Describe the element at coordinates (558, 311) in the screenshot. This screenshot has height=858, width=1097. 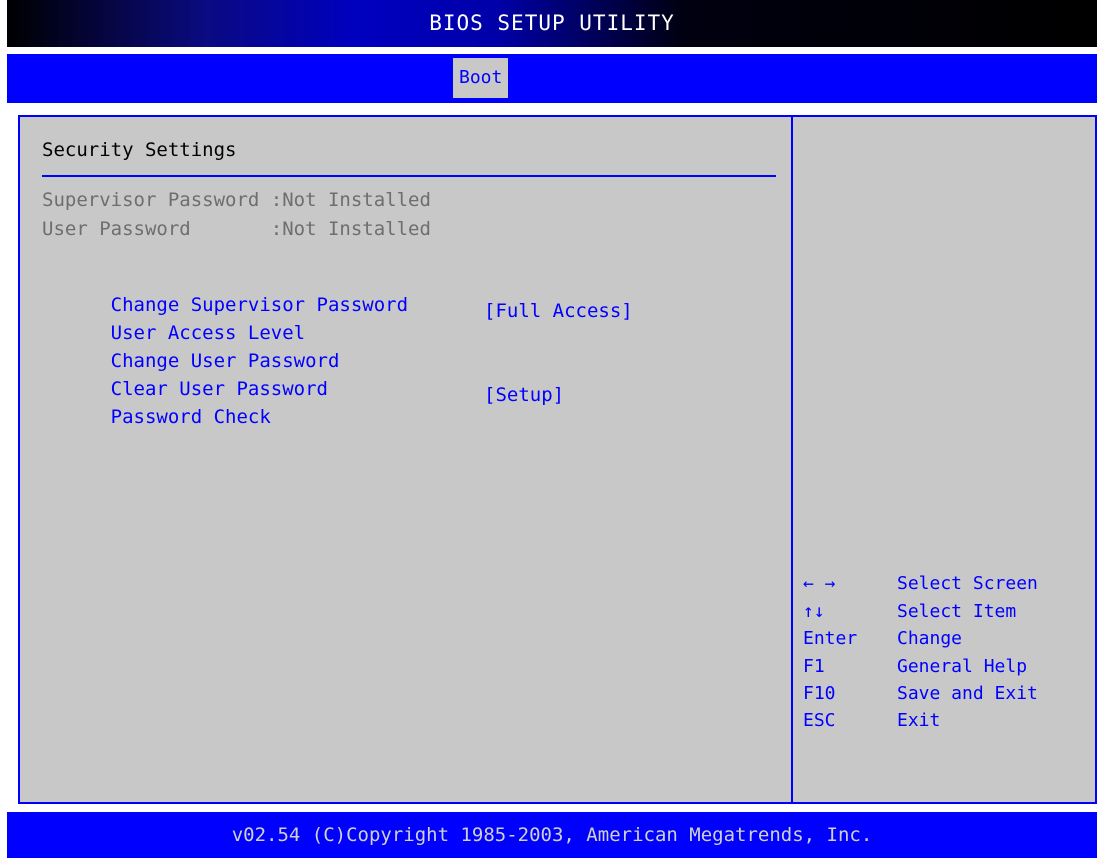
I see `user-access-level-value: [Full Access]` at that location.